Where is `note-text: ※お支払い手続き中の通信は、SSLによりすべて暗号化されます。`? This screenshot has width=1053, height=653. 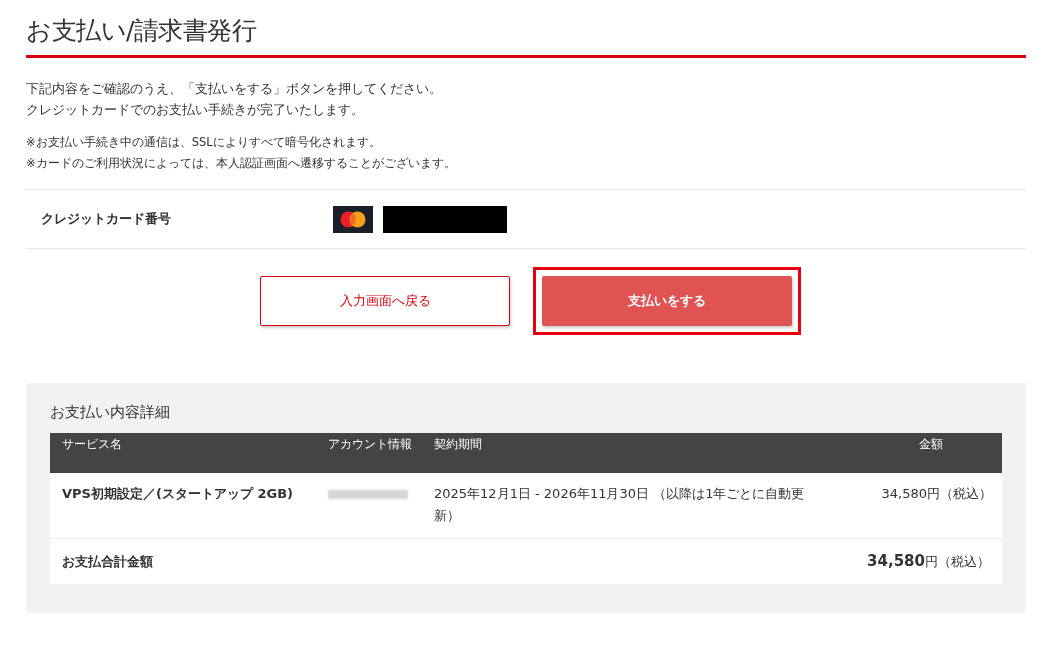 note-text: ※お支払い手続き中の通信は、SSLによりすべて暗号化されます。 is located at coordinates (204, 142).